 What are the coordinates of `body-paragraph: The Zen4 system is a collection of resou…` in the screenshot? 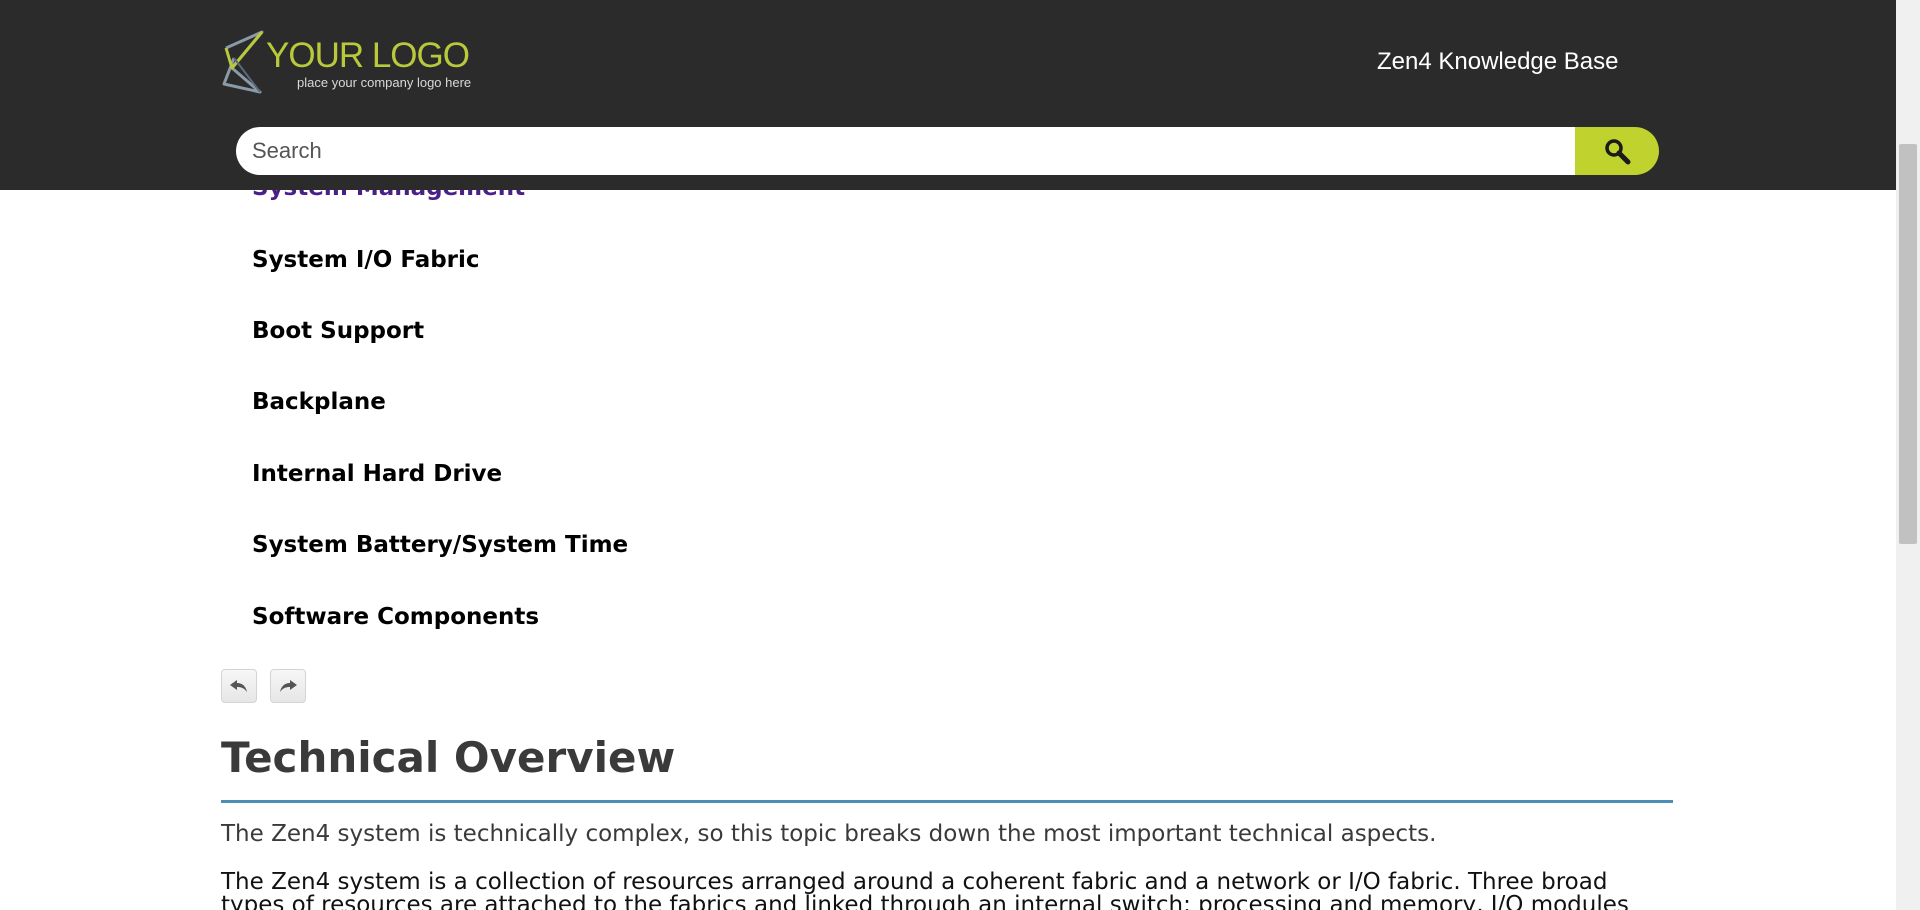 It's located at (925, 889).